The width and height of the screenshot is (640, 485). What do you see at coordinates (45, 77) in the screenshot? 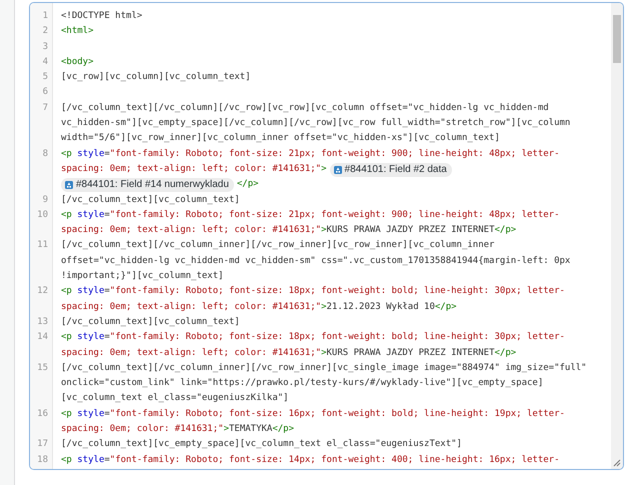
I see `line-number: 5` at bounding box center [45, 77].